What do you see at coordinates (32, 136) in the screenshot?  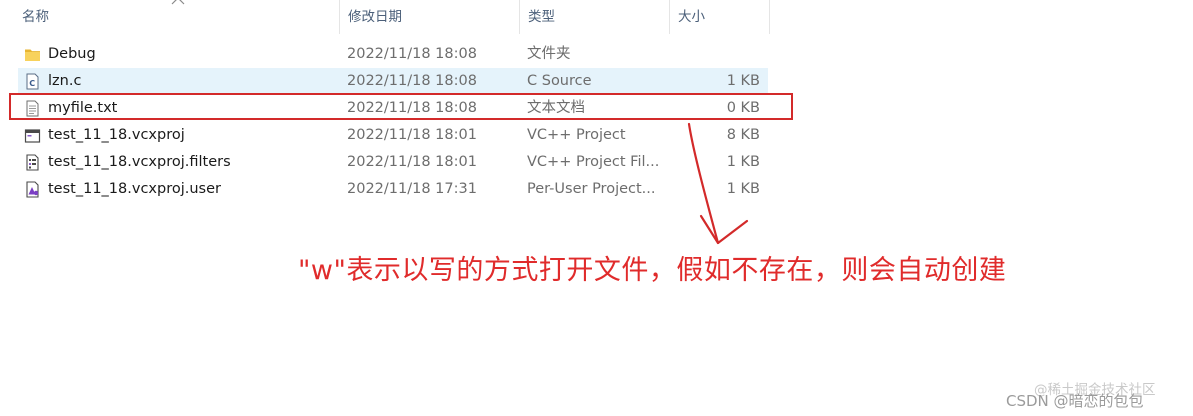 I see `vcxproj-icon` at bounding box center [32, 136].